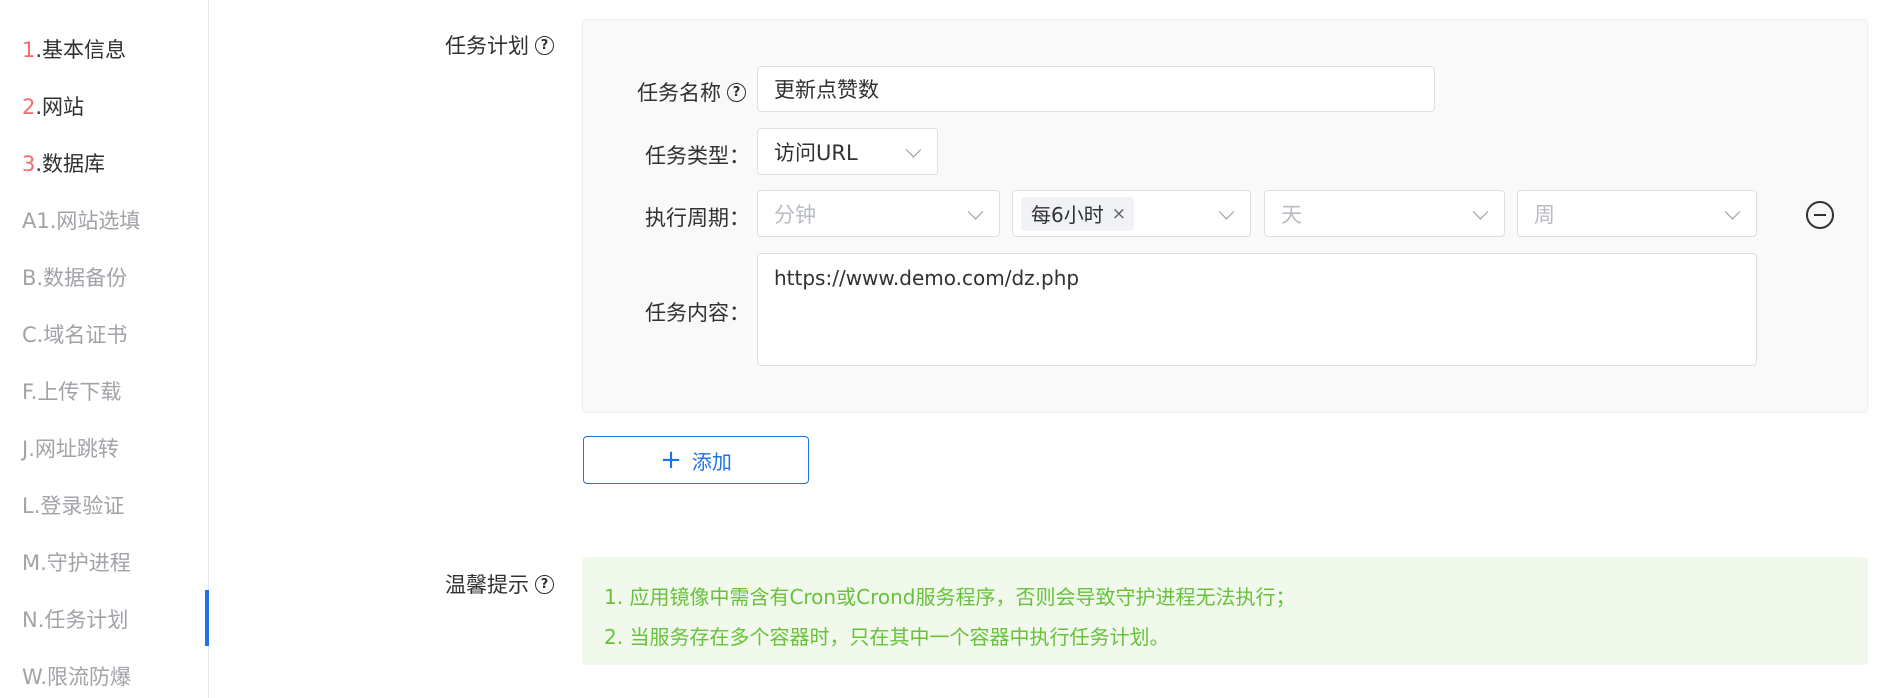  What do you see at coordinates (70, 448) in the screenshot?
I see `sidebar-item-url-redirect: J.网址跳转` at bounding box center [70, 448].